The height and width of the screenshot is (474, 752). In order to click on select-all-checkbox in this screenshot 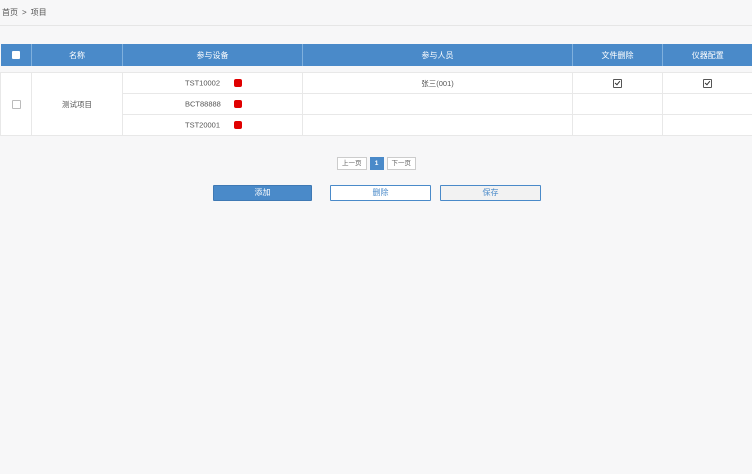, I will do `click(15, 55)`.